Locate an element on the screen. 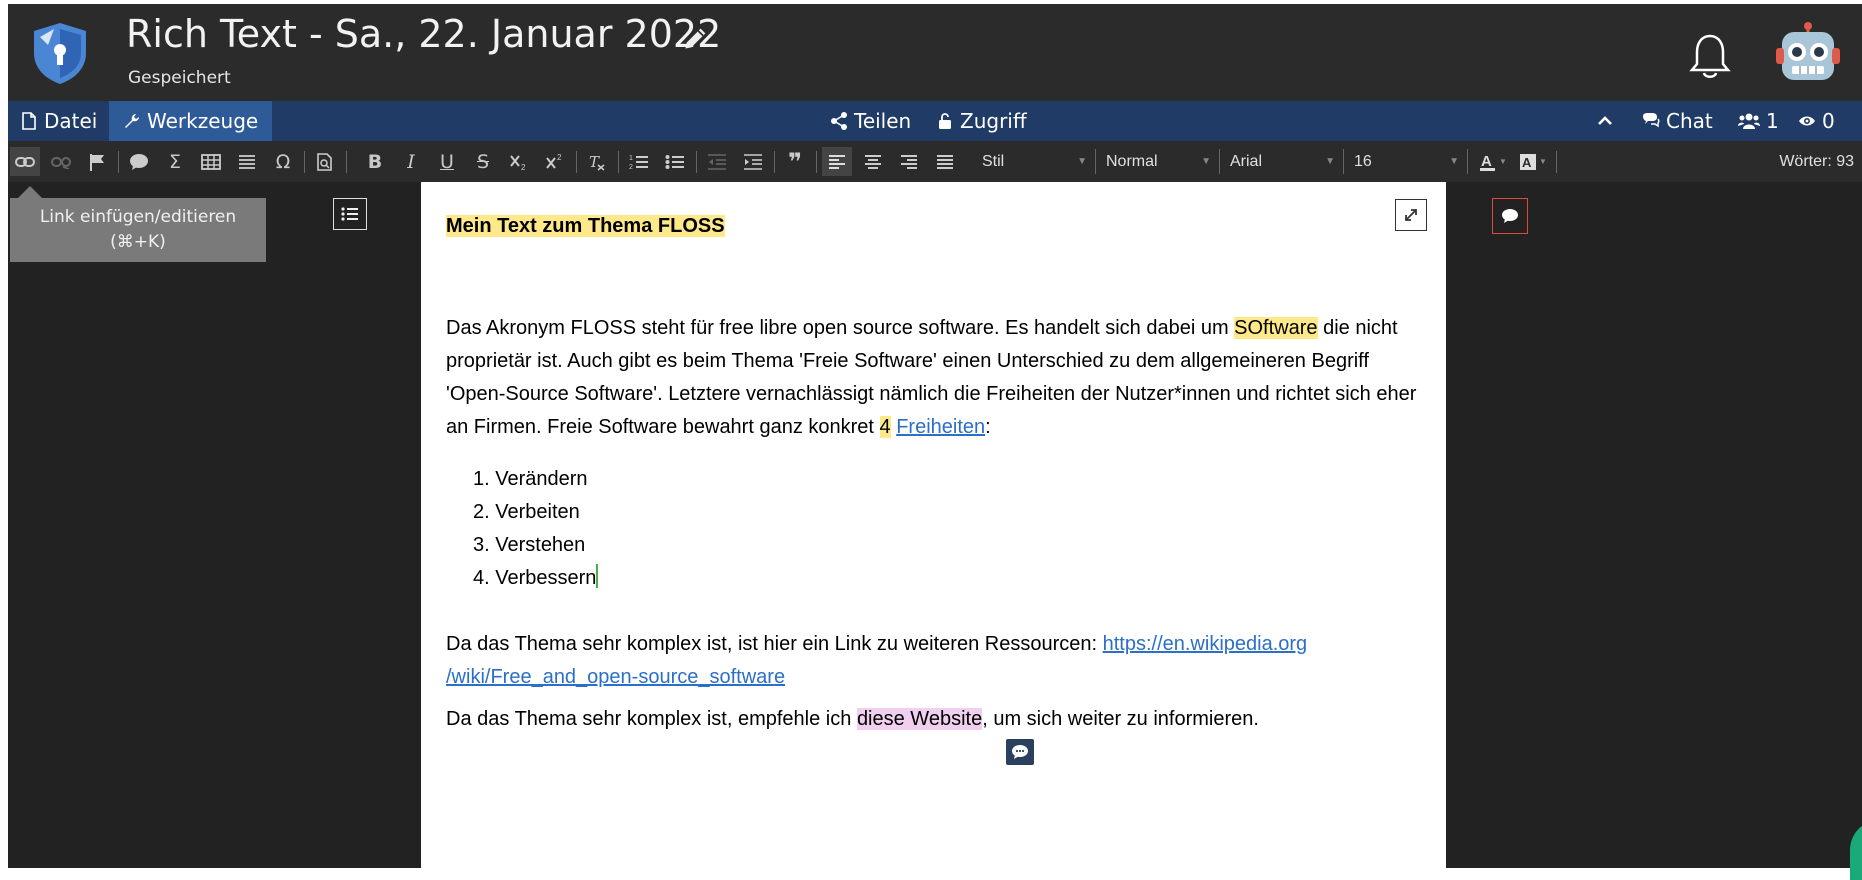 This screenshot has width=1862, height=880. math-button: Σ is located at coordinates (175, 161).